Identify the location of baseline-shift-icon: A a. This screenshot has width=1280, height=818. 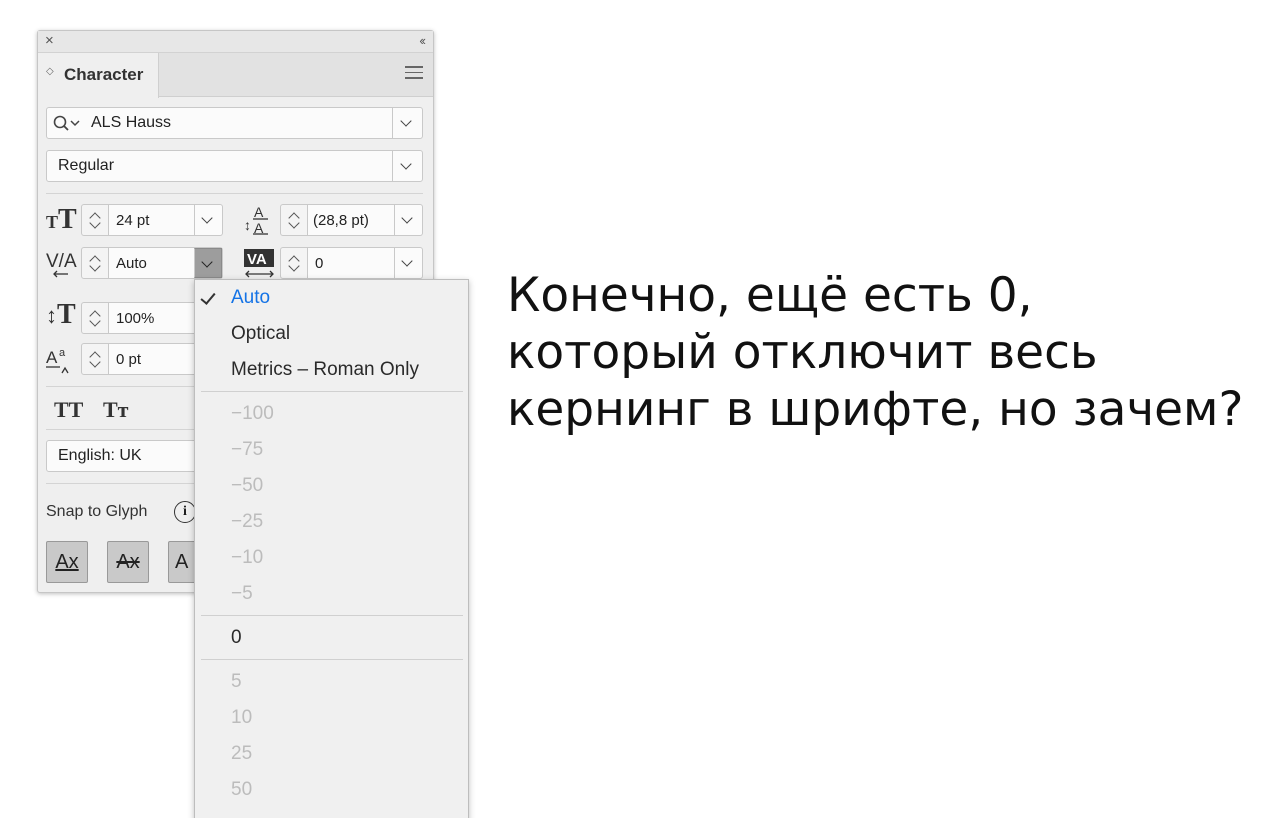
(57, 360).